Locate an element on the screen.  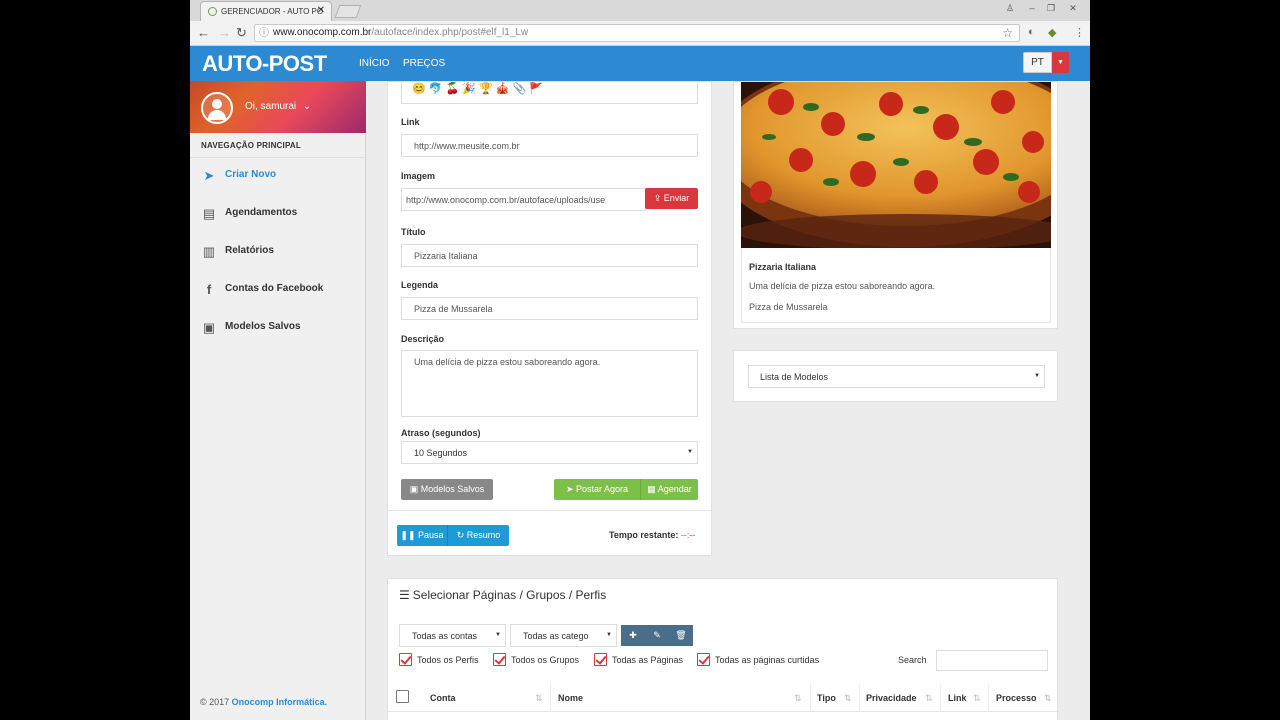
browser-tab: GERENCIADOR - AUTO PO ✕ is located at coordinates (266, 11).